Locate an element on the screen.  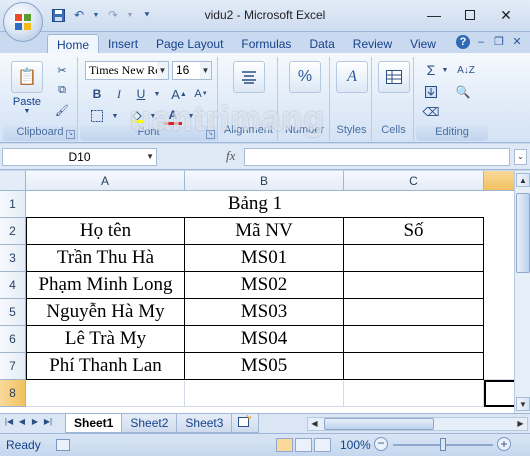
table-cell: Nguyễn Hà My is located at coordinates (105, 312).